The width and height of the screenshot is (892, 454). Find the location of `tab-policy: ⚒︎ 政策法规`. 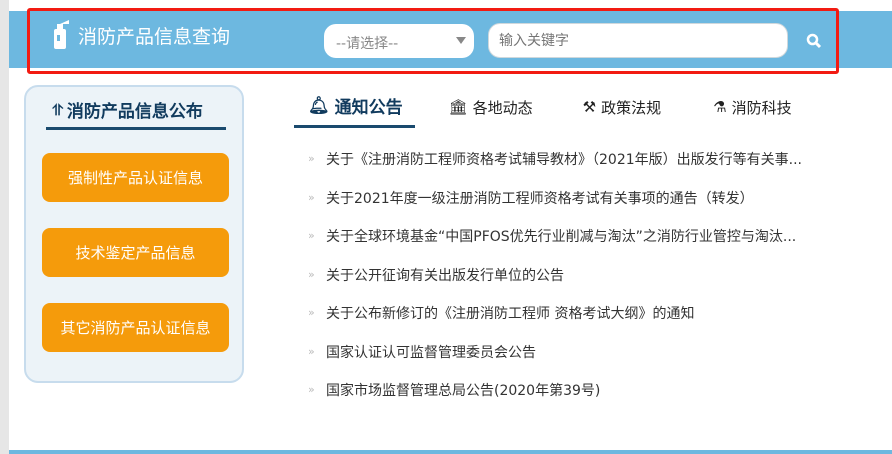

tab-policy: ⚒︎ 政策法规 is located at coordinates (622, 107).